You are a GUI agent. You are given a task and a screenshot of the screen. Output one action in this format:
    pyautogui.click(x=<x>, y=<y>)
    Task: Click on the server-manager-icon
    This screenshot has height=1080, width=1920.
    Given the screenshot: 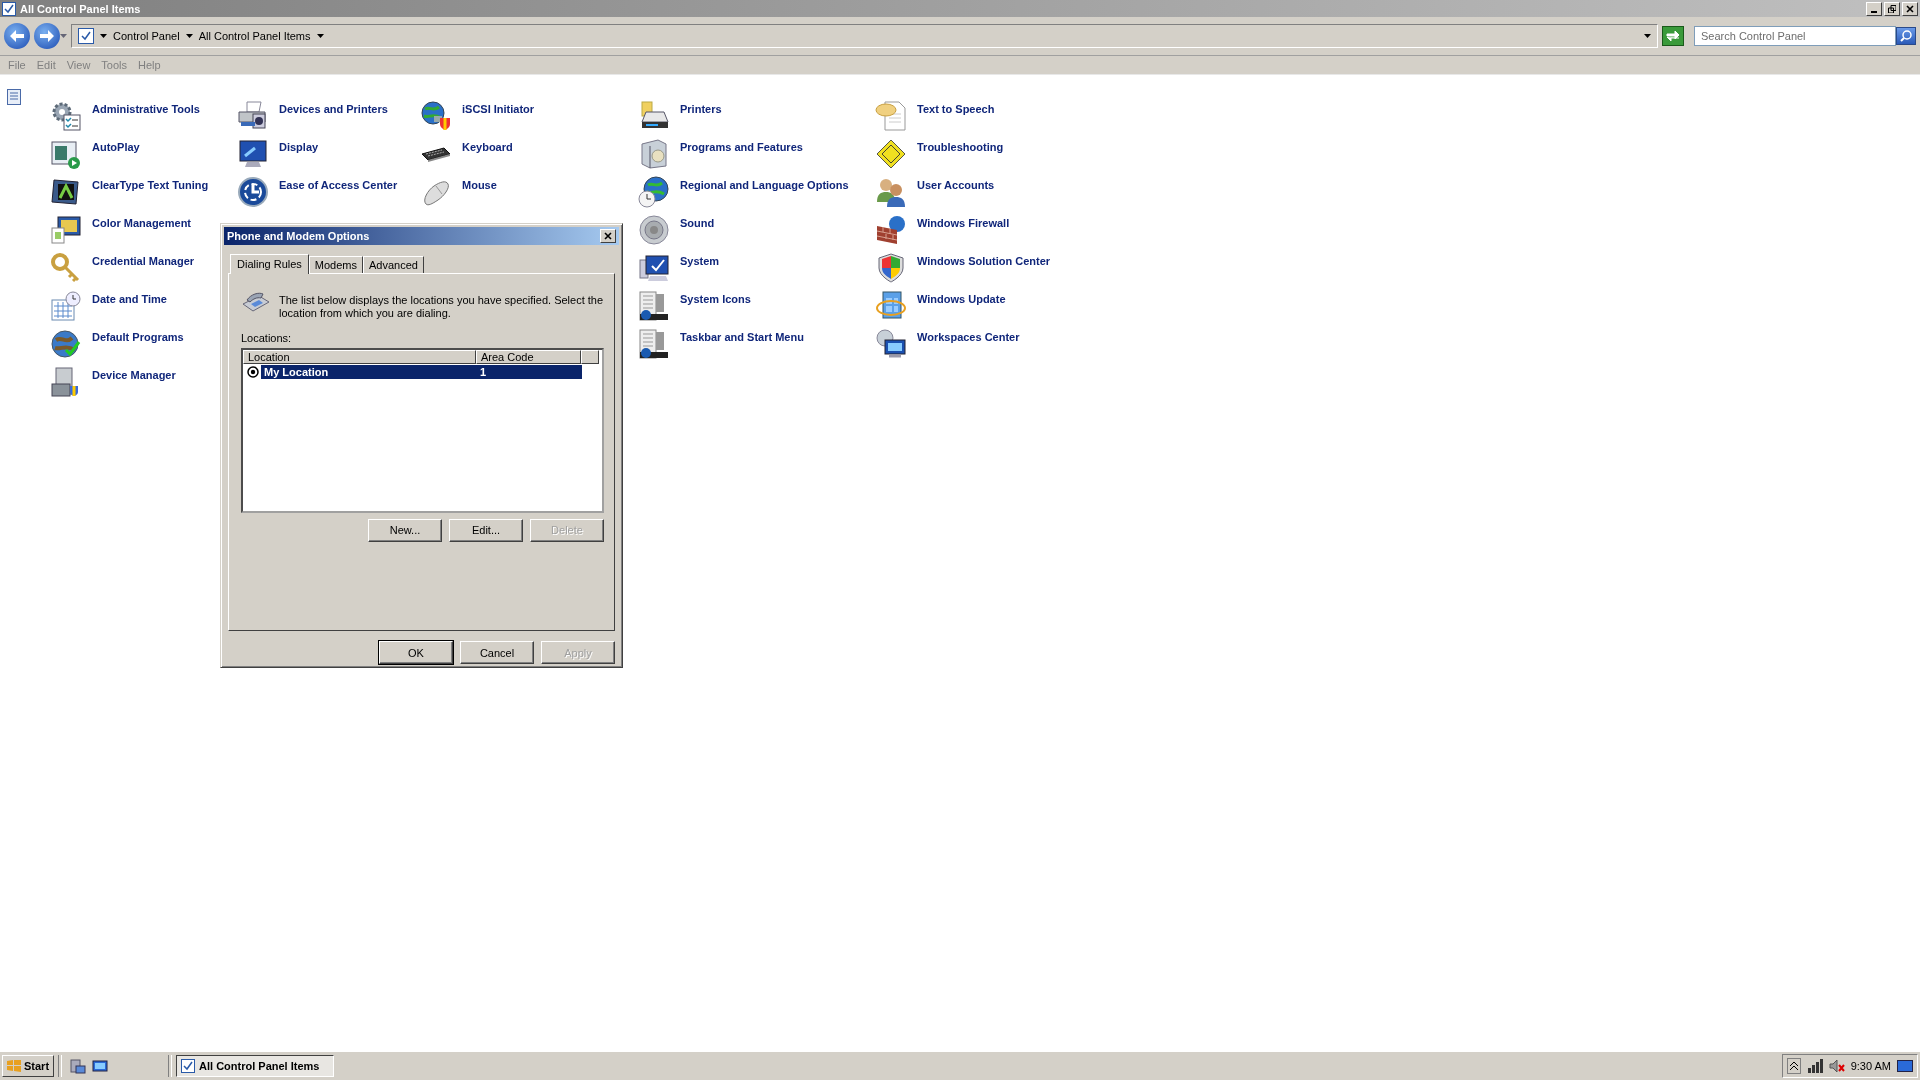 What is the action you would take?
    pyautogui.click(x=78, y=1066)
    